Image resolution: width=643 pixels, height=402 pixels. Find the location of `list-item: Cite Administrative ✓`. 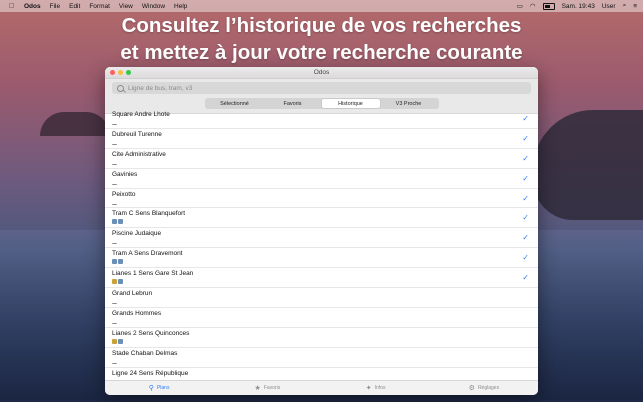

list-item: Cite Administrative ✓ is located at coordinates (321, 159).